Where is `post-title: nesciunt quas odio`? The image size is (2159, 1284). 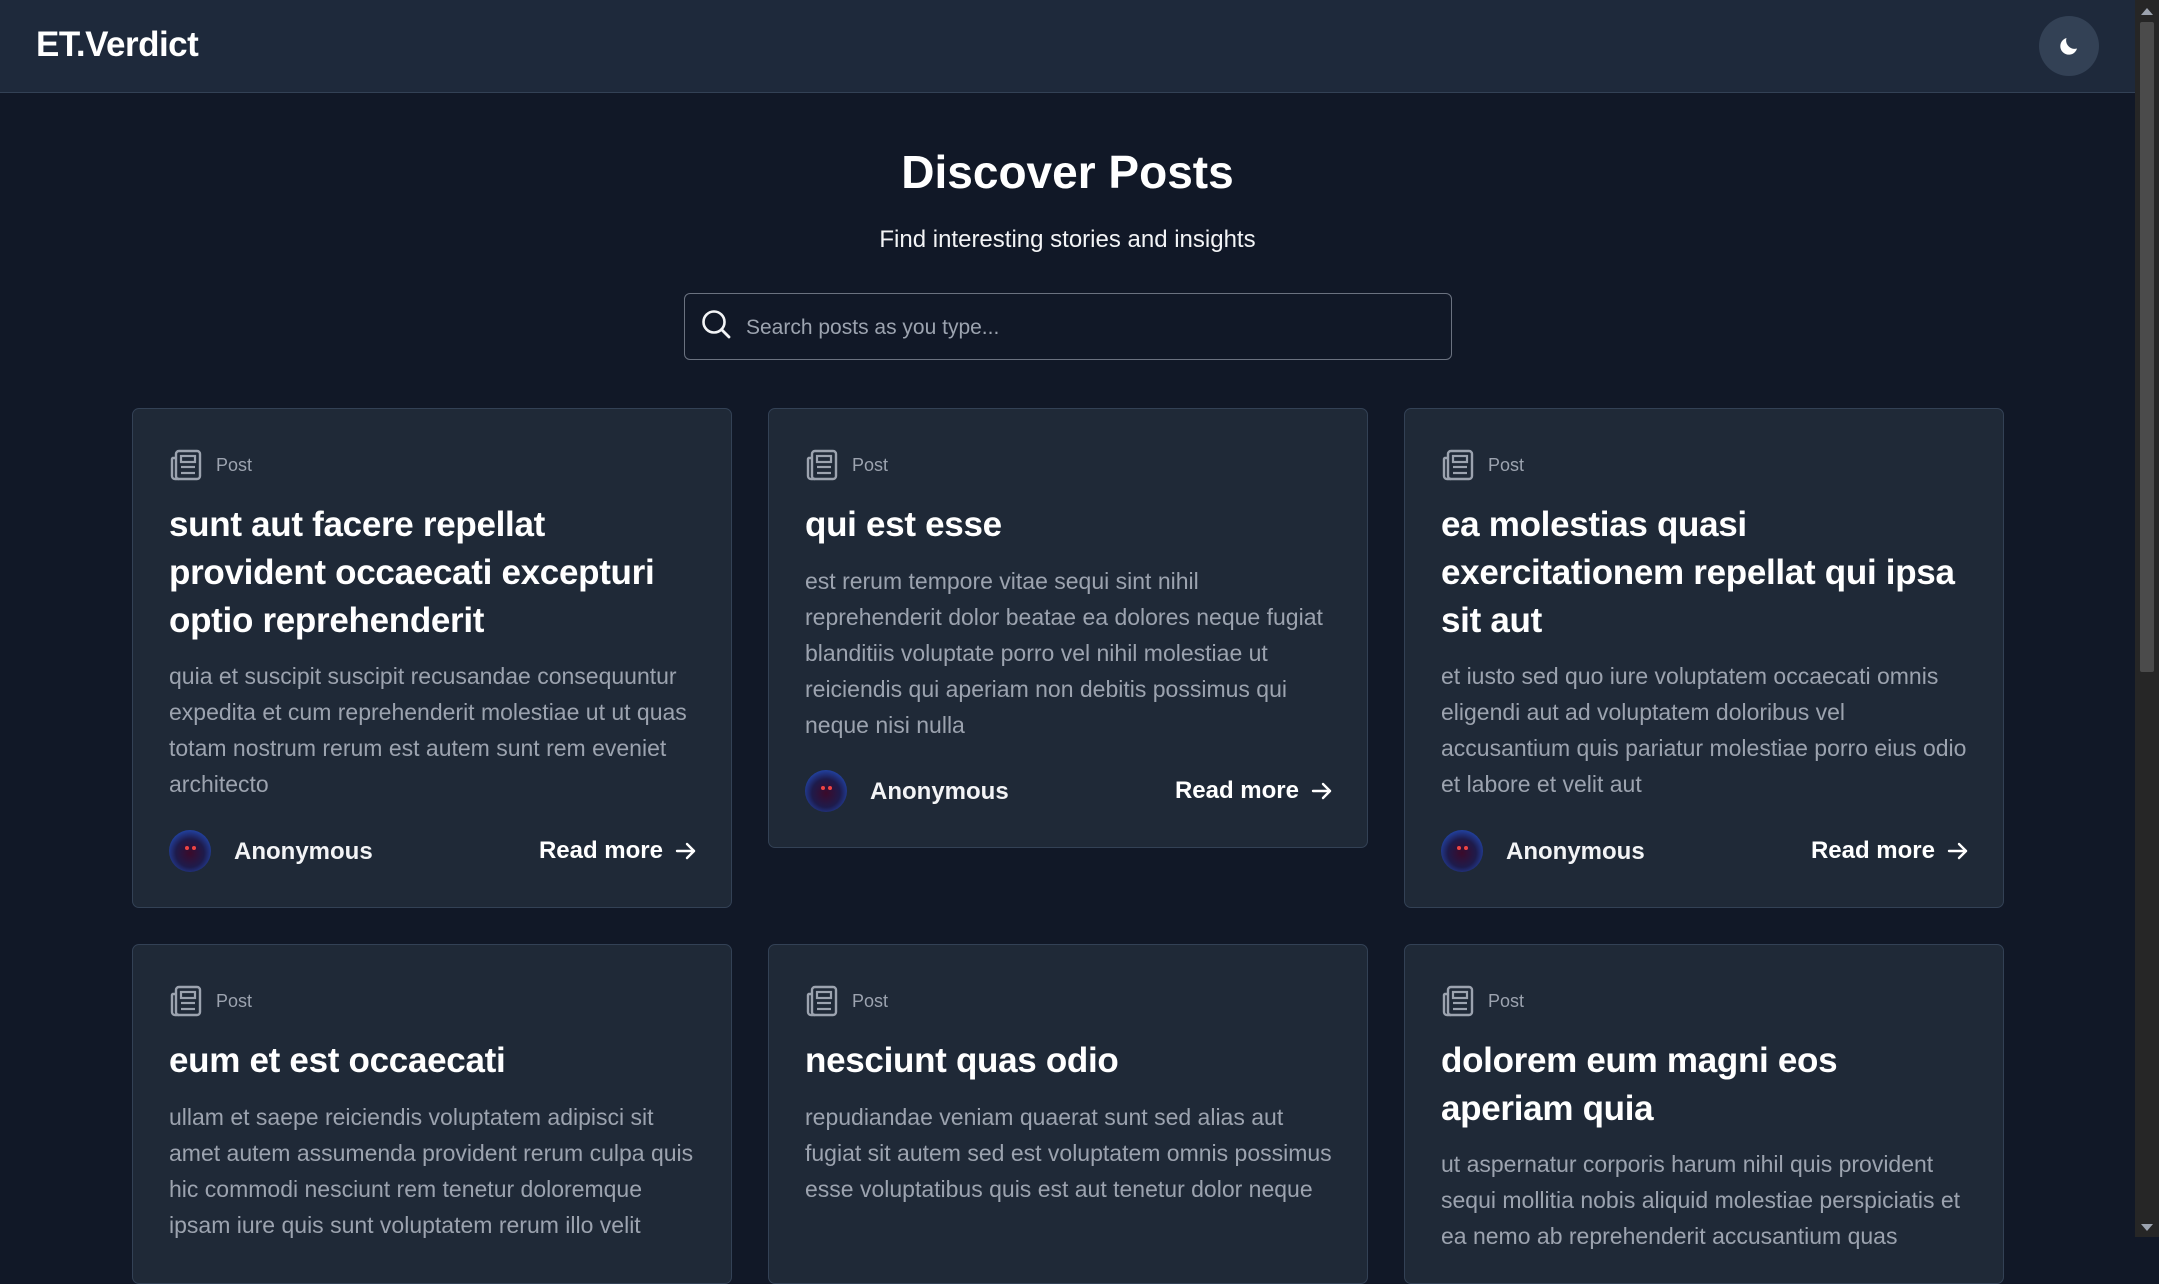 post-title: nesciunt quas odio is located at coordinates (1070, 1061).